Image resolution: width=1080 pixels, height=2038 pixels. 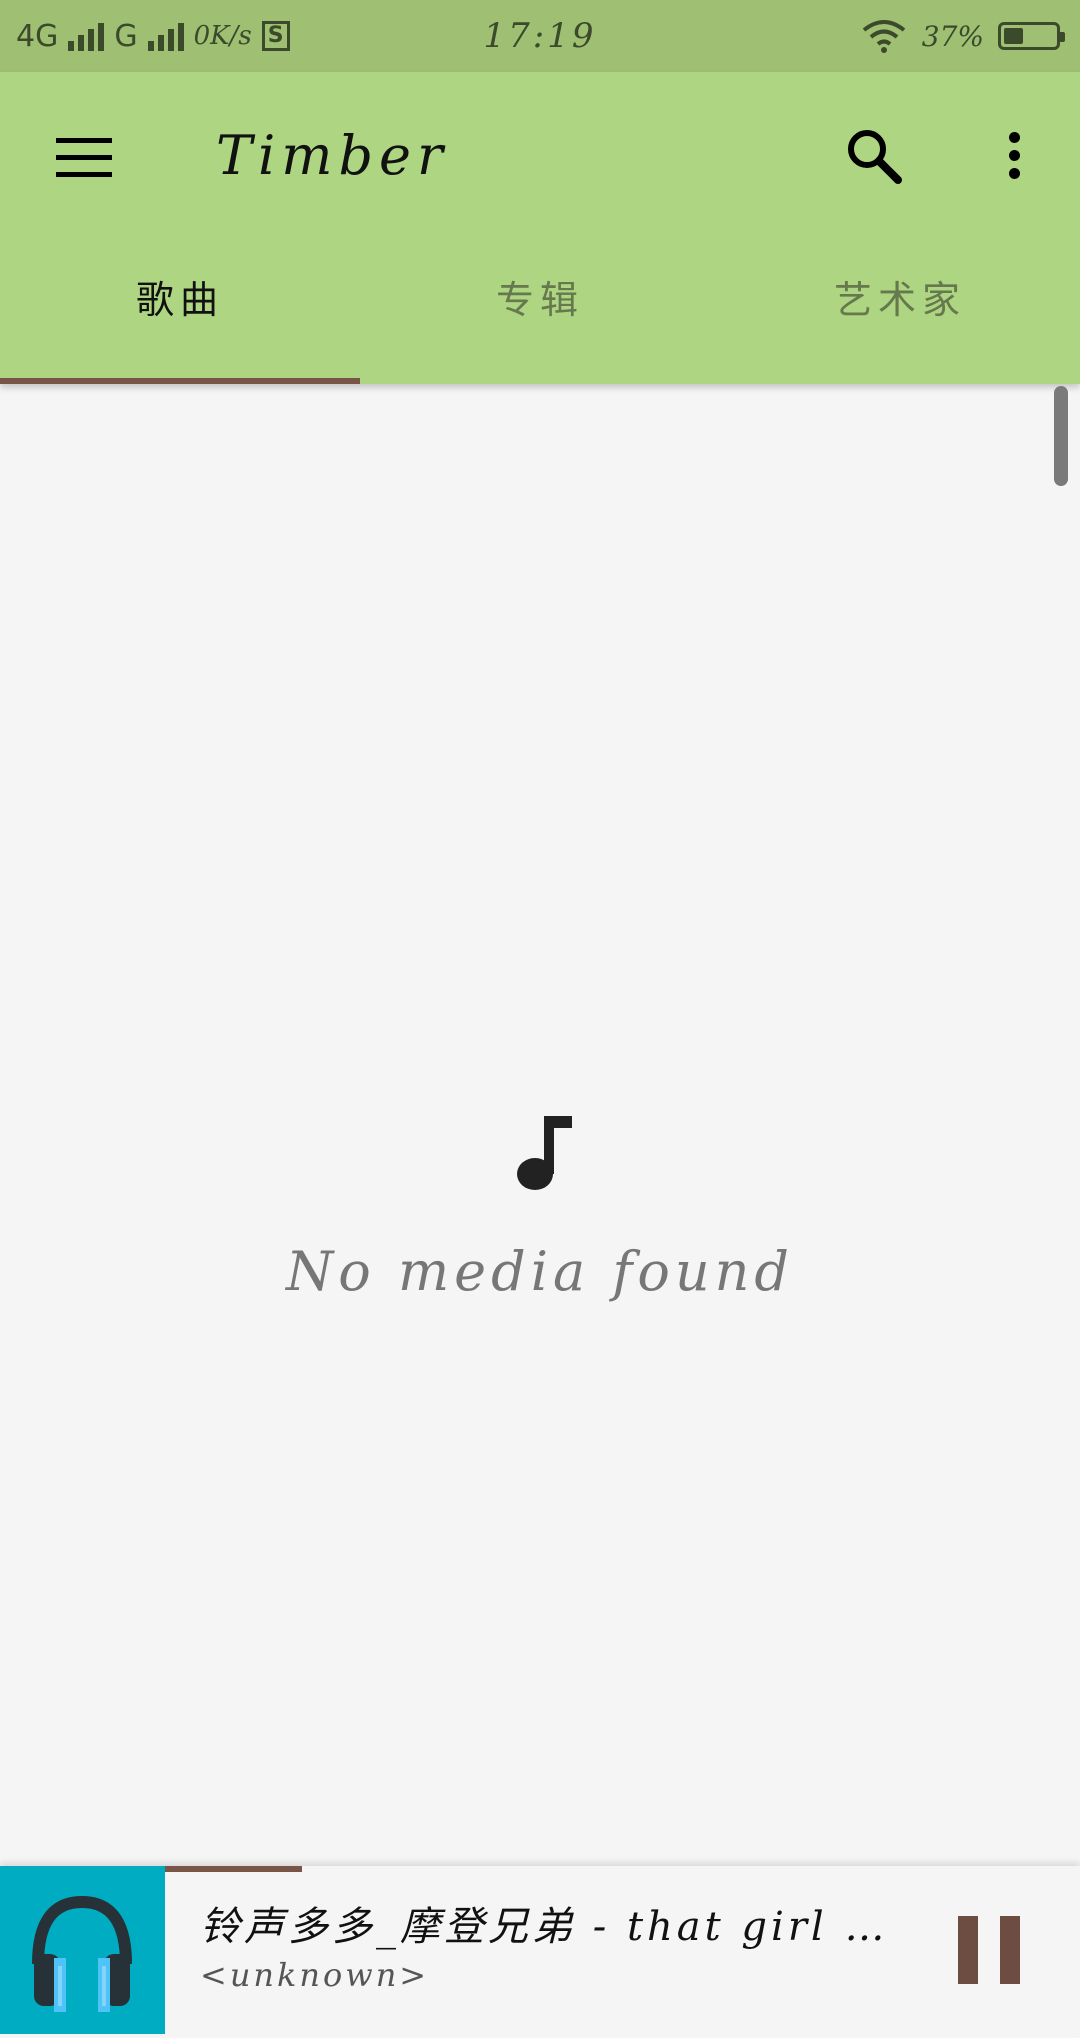 What do you see at coordinates (1031, 36) in the screenshot?
I see `battery-icon` at bounding box center [1031, 36].